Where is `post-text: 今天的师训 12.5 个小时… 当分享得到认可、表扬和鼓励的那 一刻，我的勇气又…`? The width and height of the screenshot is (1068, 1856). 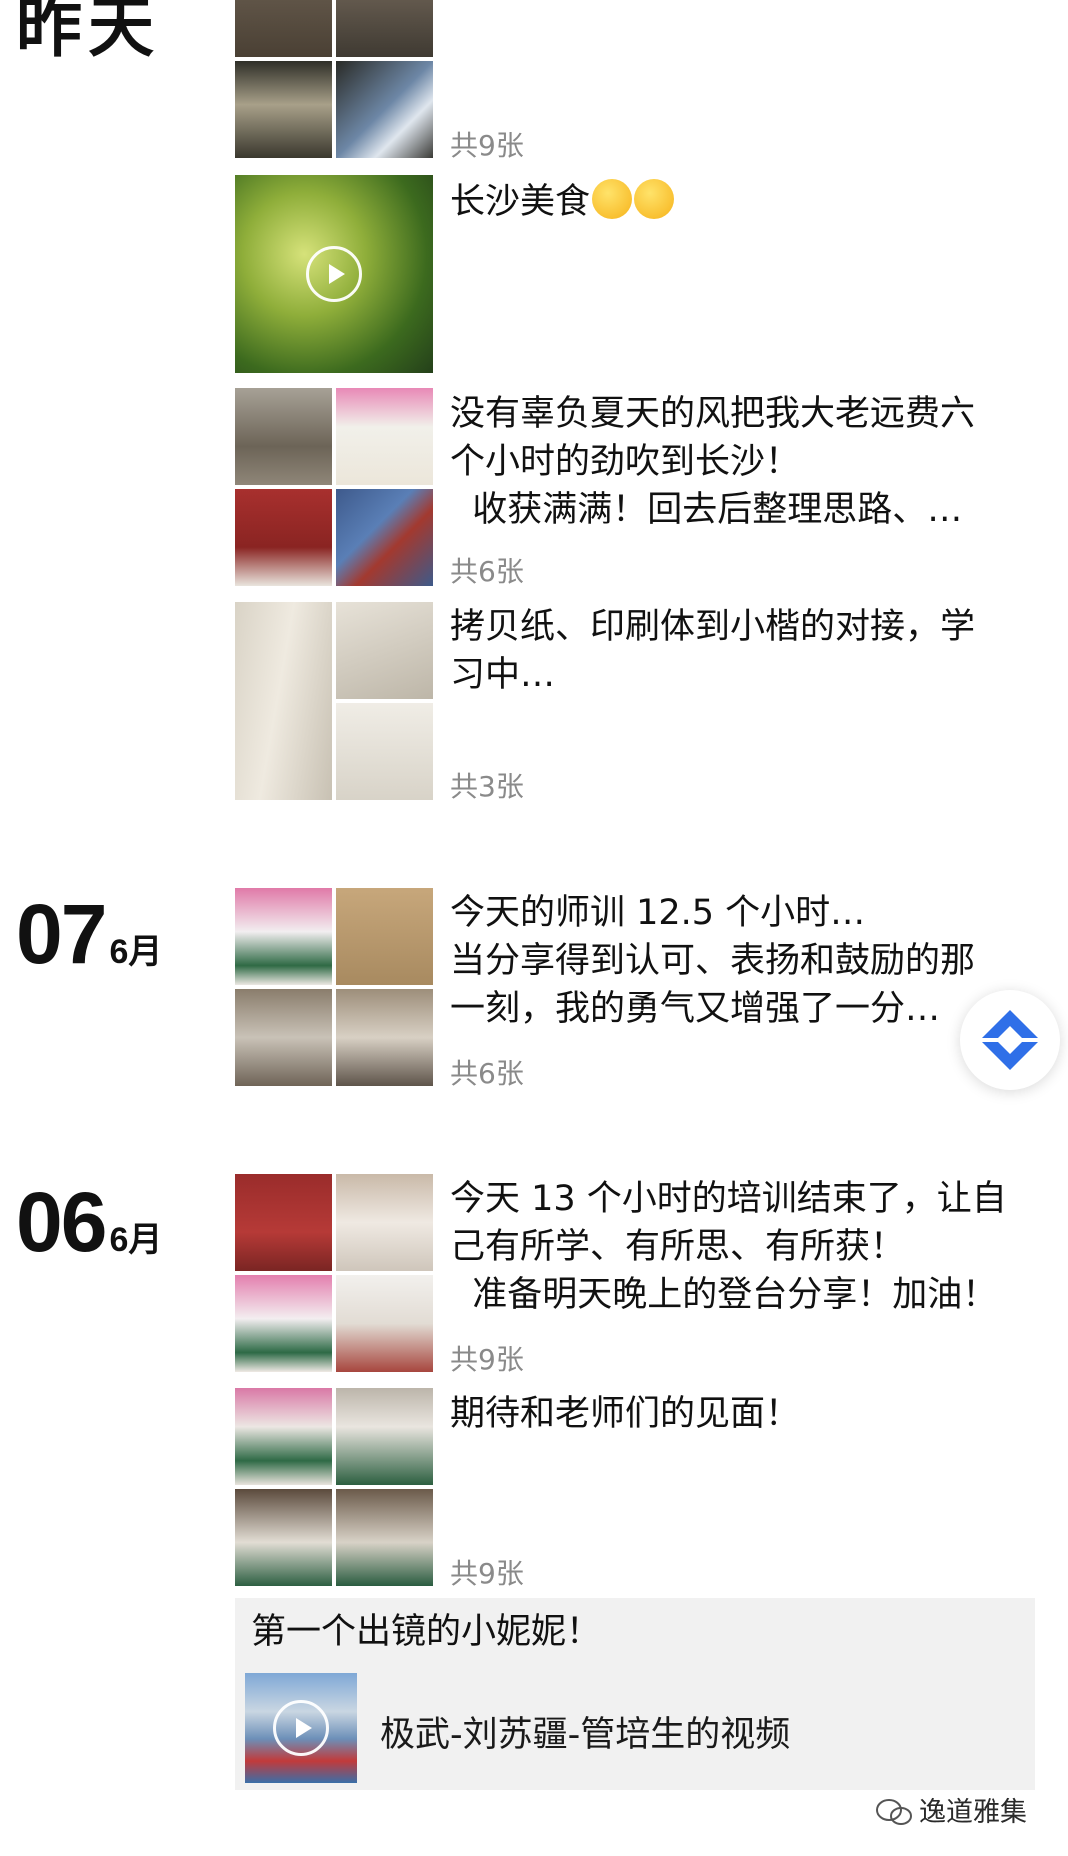 post-text: 今天的师训 12.5 个小时… 当分享得到认可、表扬和鼓励的那 一刻，我的勇气又… is located at coordinates (713, 961).